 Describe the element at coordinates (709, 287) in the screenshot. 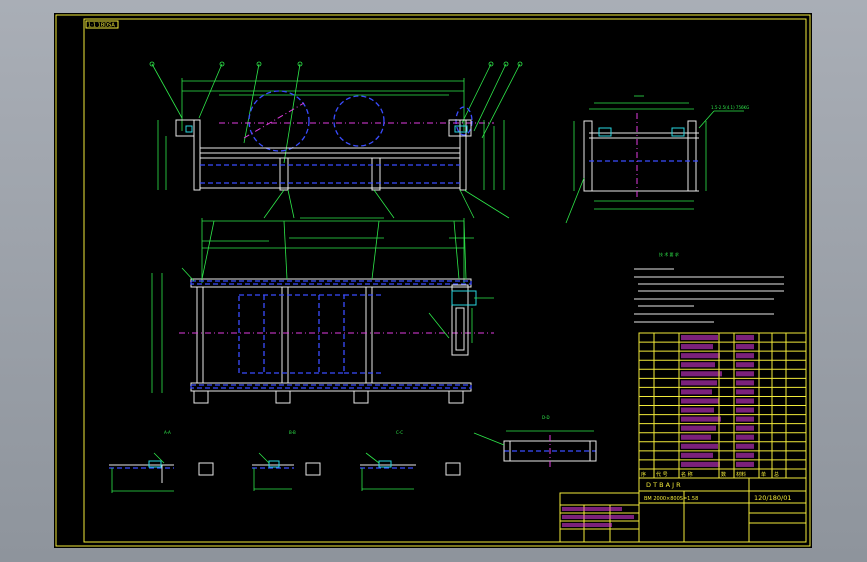

I see `technical-notes: 技 术 要 求` at that location.